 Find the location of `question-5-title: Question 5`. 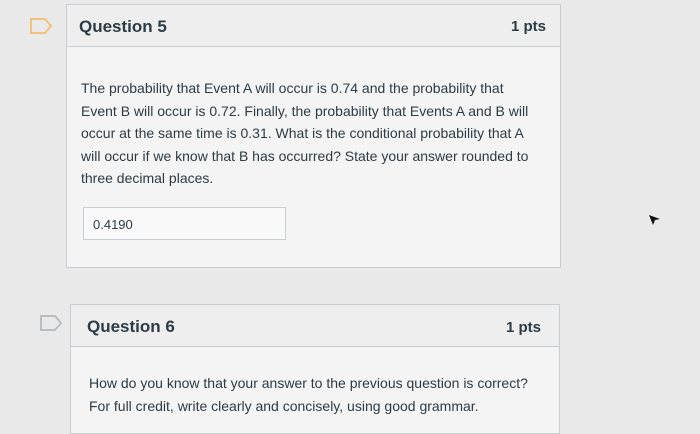

question-5-title: Question 5 is located at coordinates (123, 26).